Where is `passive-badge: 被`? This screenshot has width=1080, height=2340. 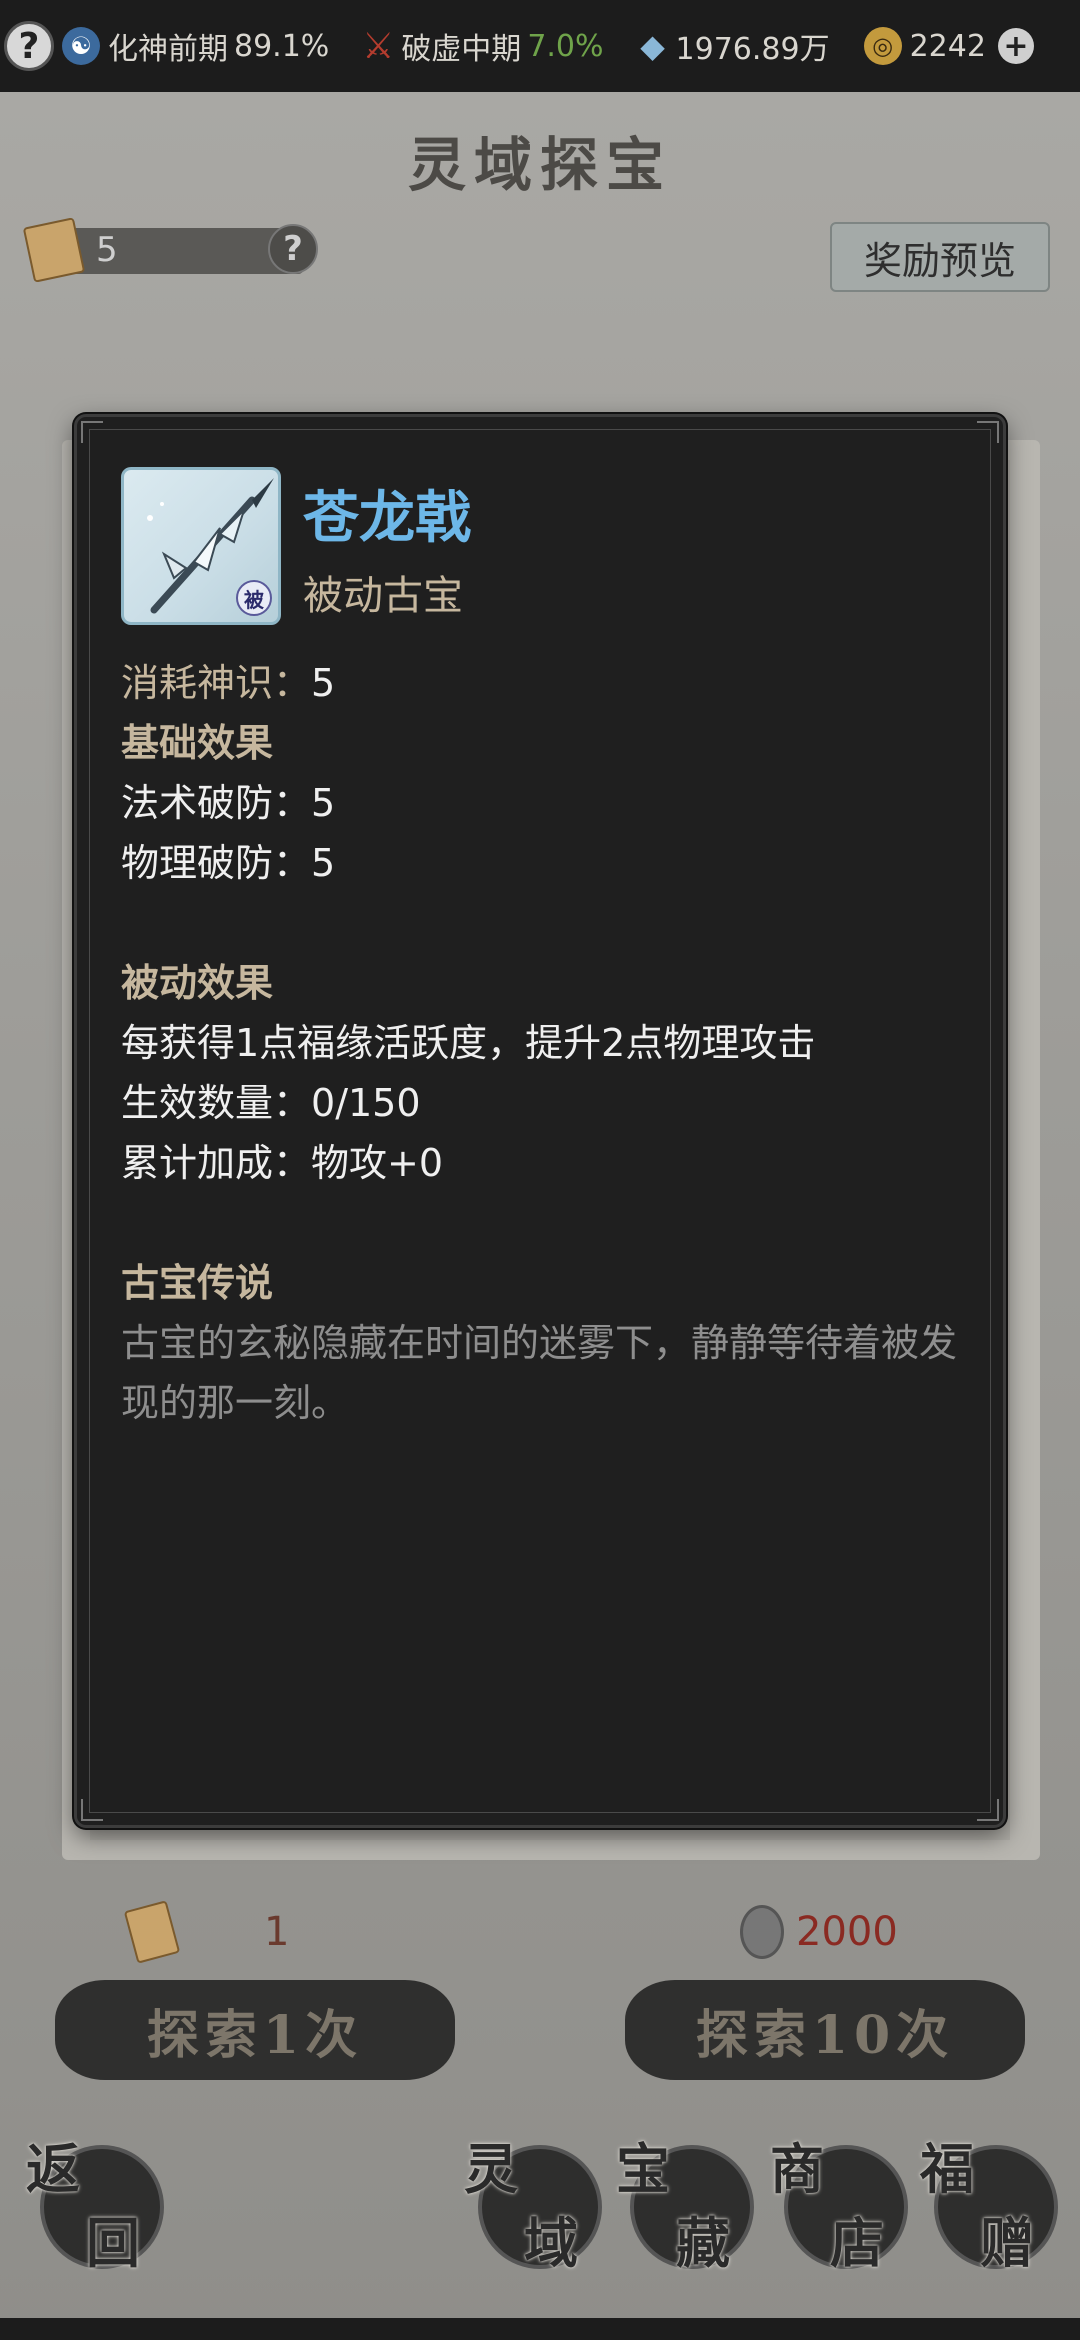
passive-badge: 被 is located at coordinates (254, 598).